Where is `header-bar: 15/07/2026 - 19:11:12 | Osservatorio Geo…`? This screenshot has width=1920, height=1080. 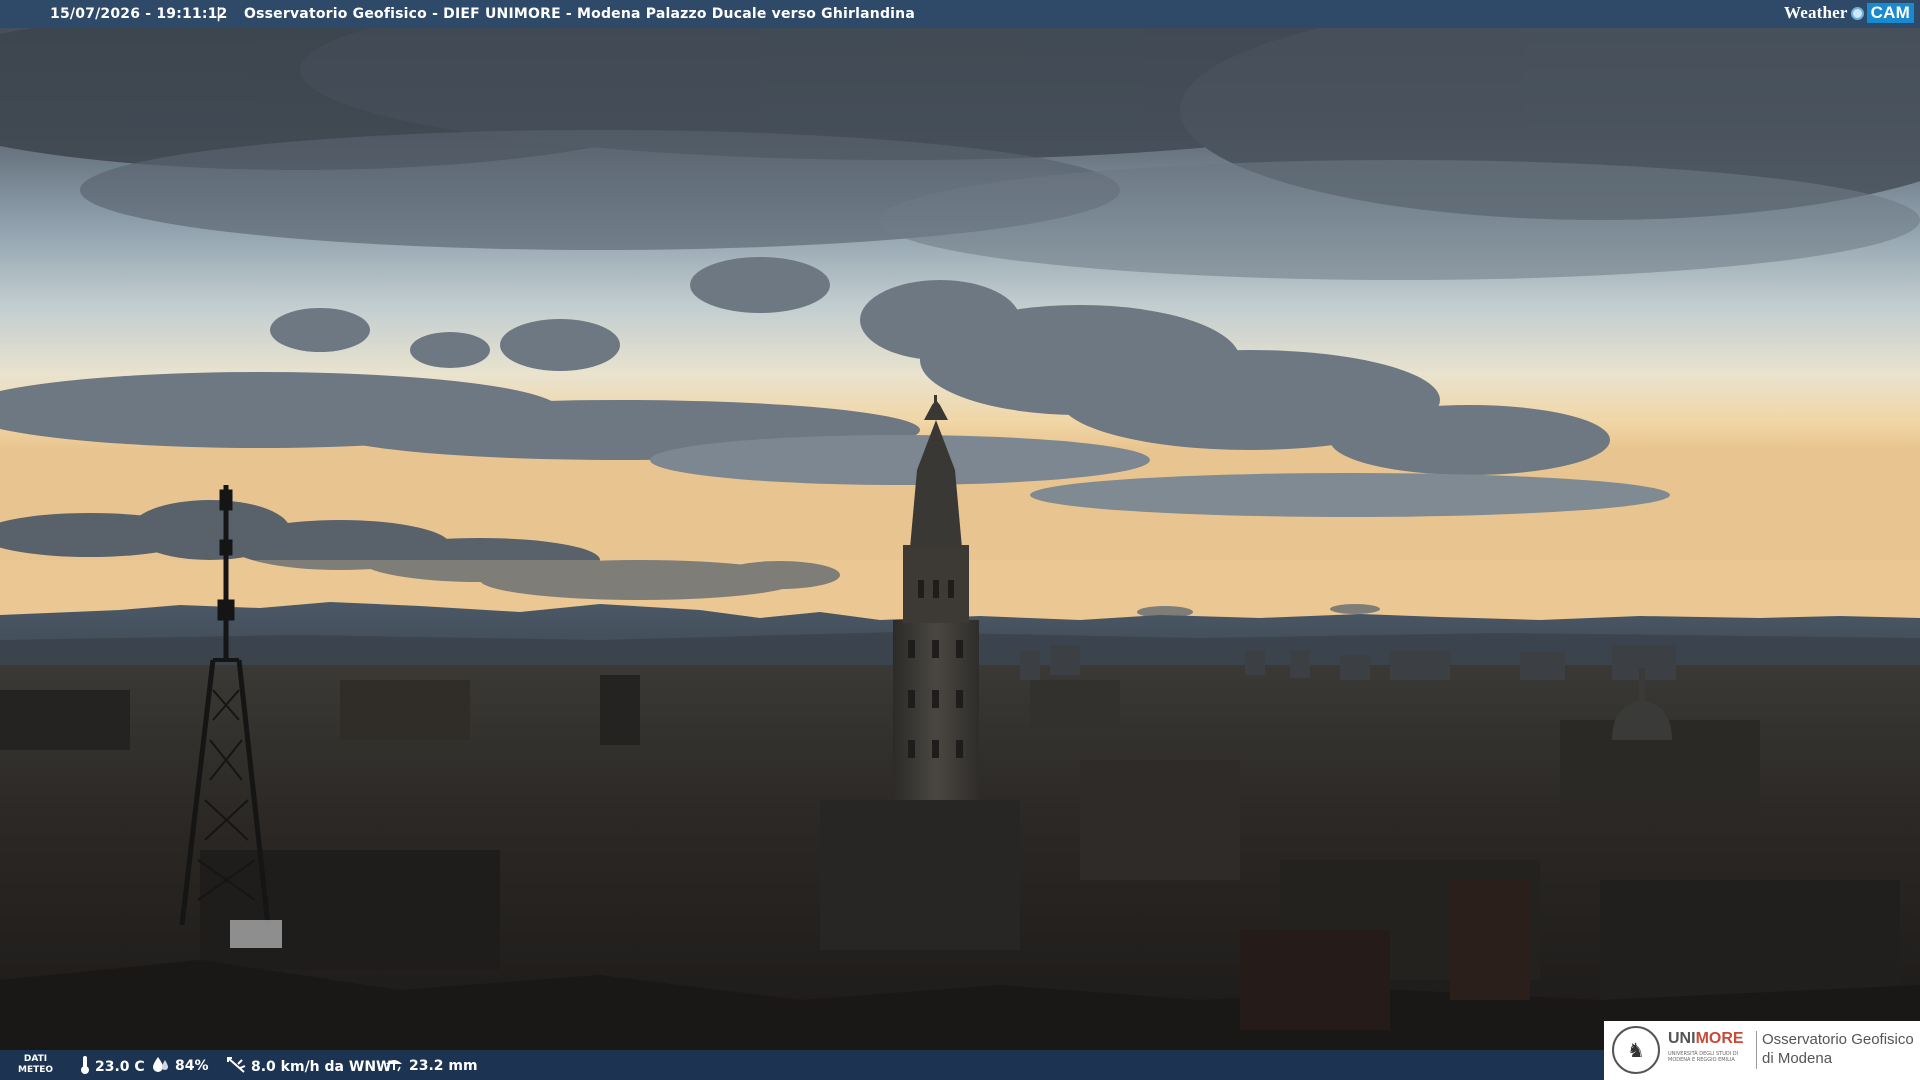 header-bar: 15/07/2026 - 19:11:12 | Osservatorio Geo… is located at coordinates (960, 14).